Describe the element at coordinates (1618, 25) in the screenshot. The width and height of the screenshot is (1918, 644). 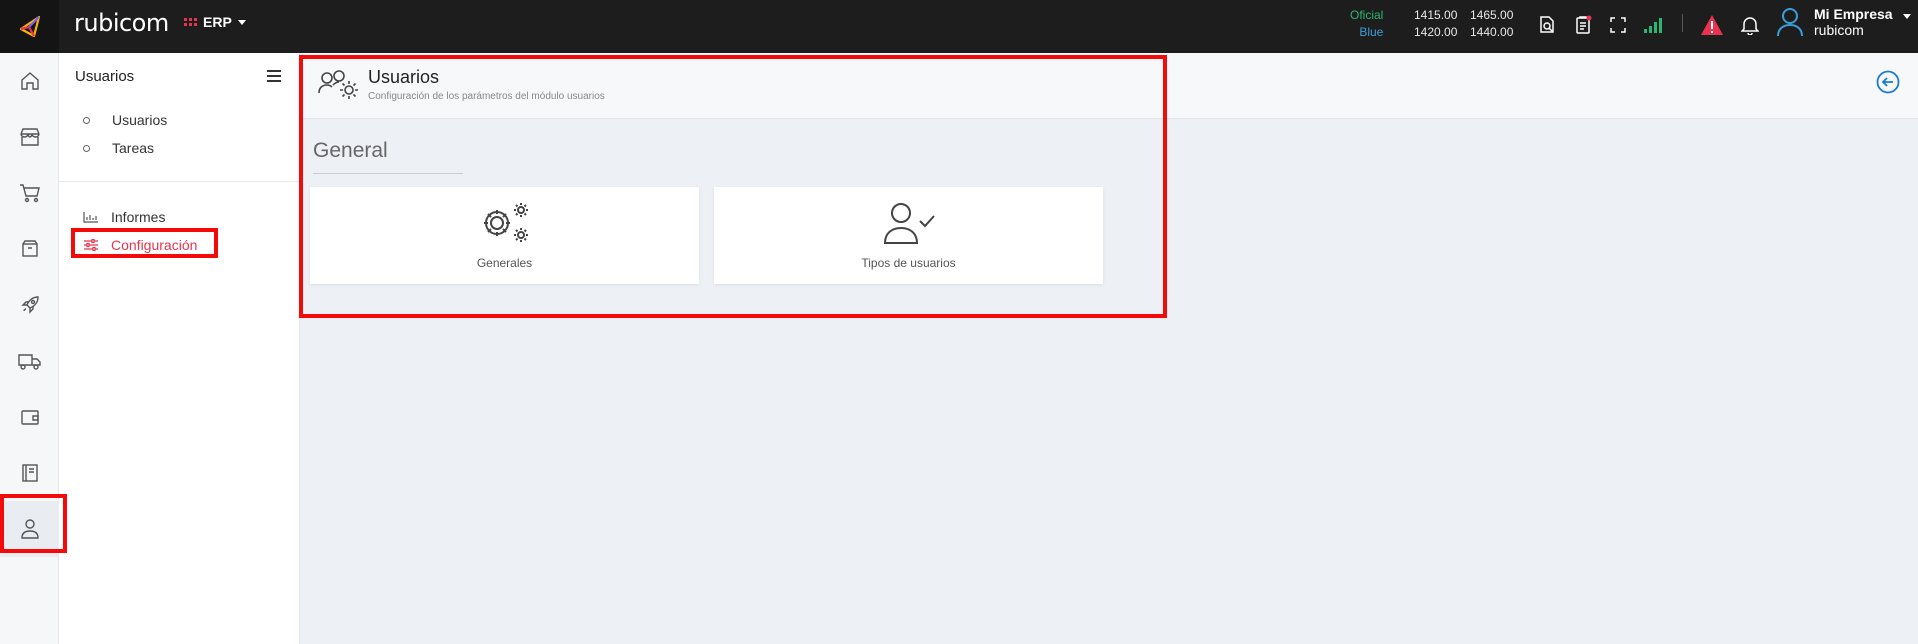
I see `fullscreen-icon` at that location.